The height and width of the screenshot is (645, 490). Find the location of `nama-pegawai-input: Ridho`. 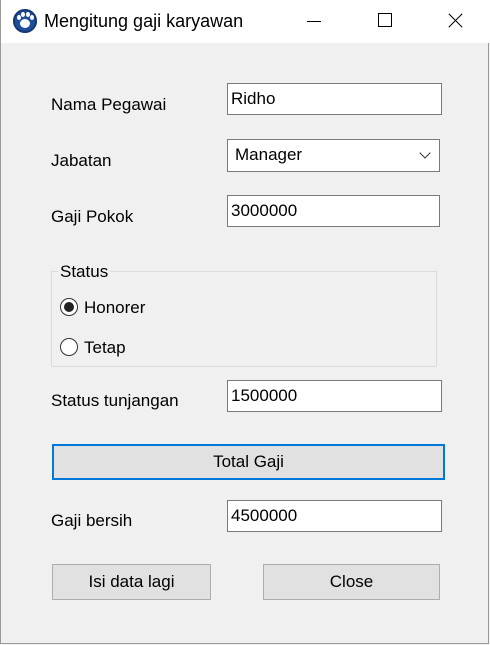

nama-pegawai-input: Ridho is located at coordinates (334, 99).